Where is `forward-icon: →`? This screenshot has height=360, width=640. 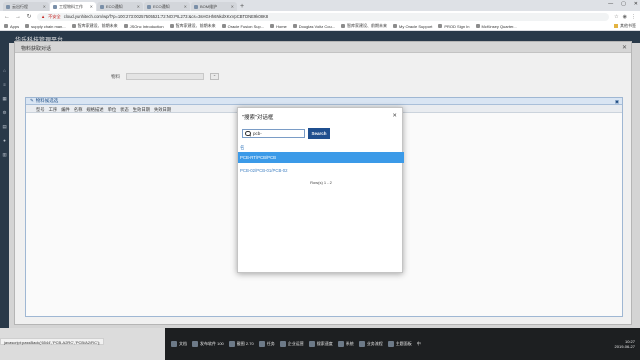 forward-icon: → is located at coordinates (18, 17).